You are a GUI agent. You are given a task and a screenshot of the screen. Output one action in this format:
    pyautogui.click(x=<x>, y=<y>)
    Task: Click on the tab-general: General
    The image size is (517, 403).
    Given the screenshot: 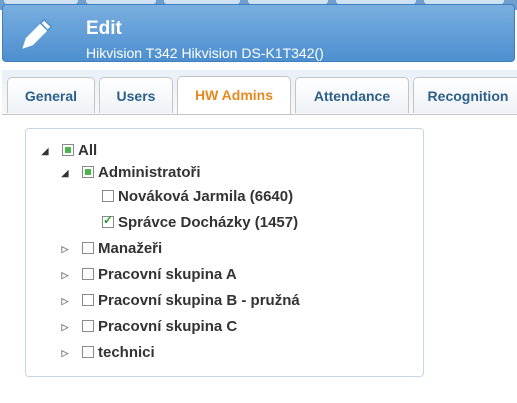 What is the action you would take?
    pyautogui.click(x=51, y=95)
    